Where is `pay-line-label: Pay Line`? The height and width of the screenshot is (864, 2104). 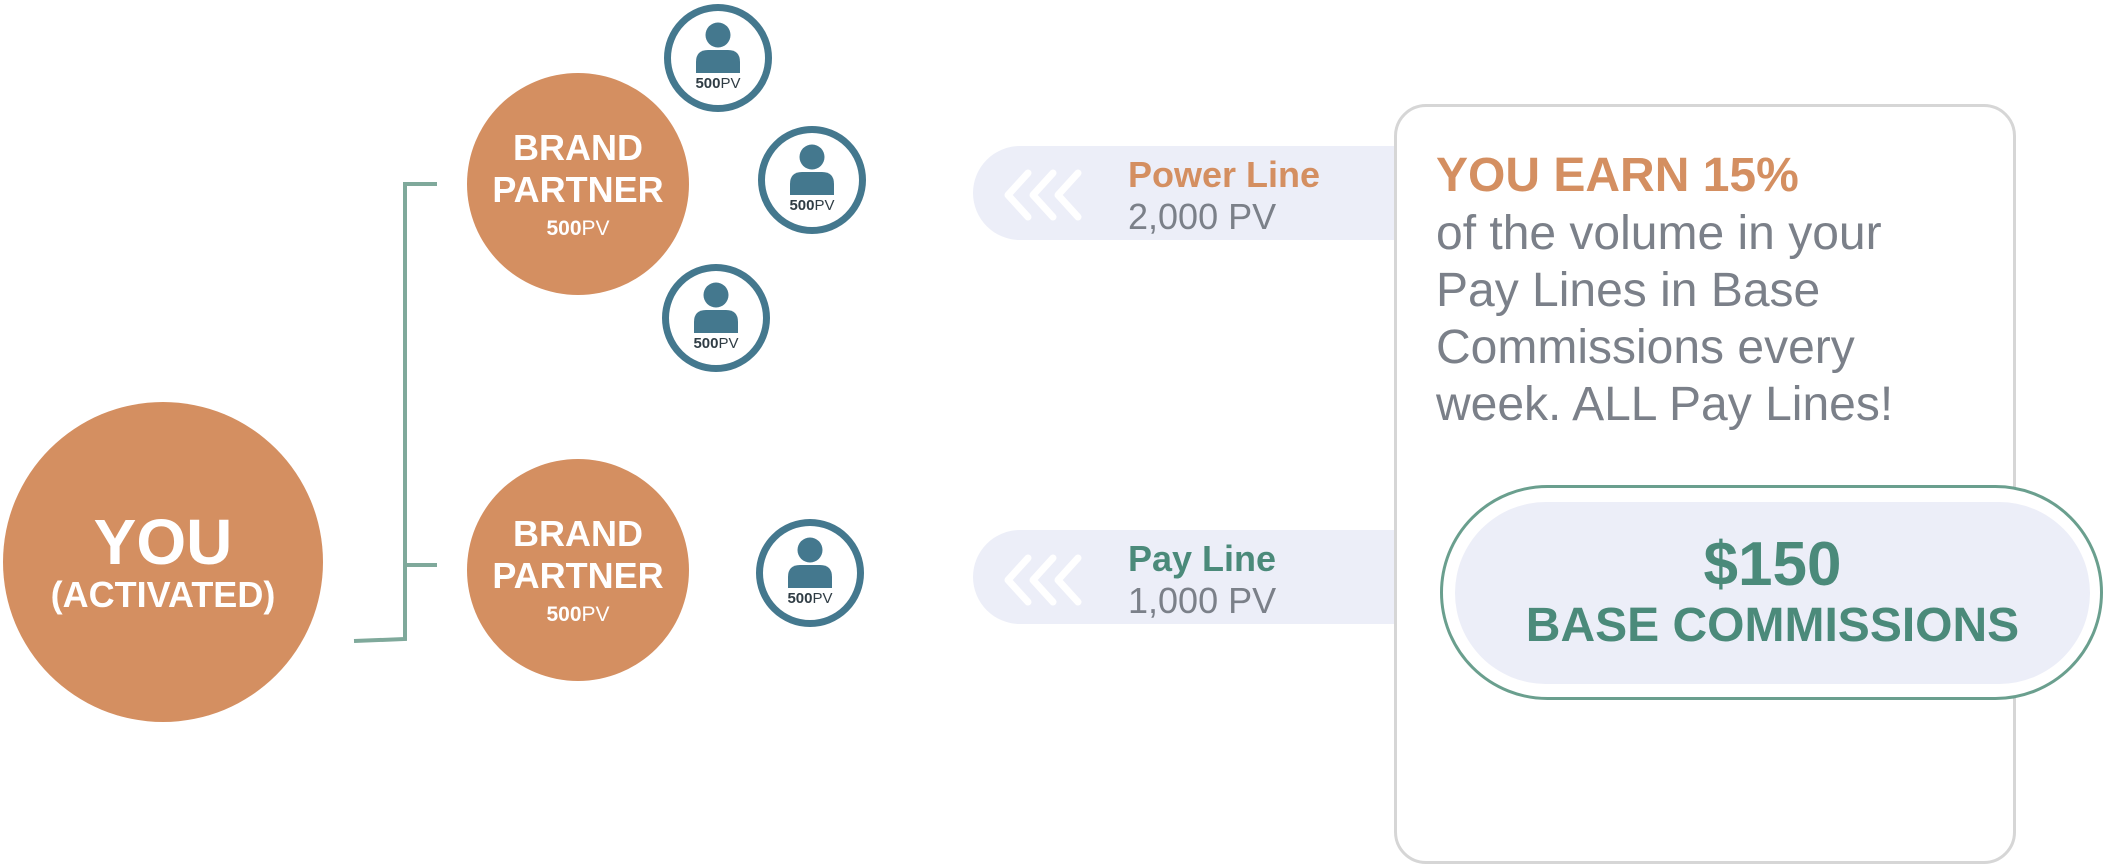 pay-line-label: Pay Line is located at coordinates (1202, 558).